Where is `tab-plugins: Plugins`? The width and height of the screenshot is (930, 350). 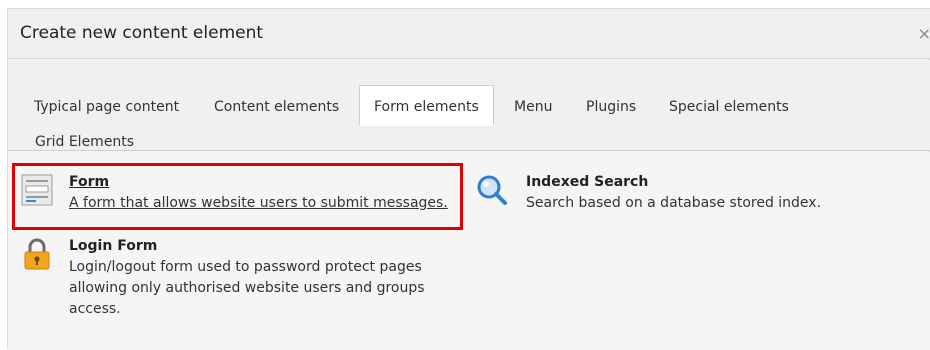 tab-plugins: Plugins is located at coordinates (611, 107).